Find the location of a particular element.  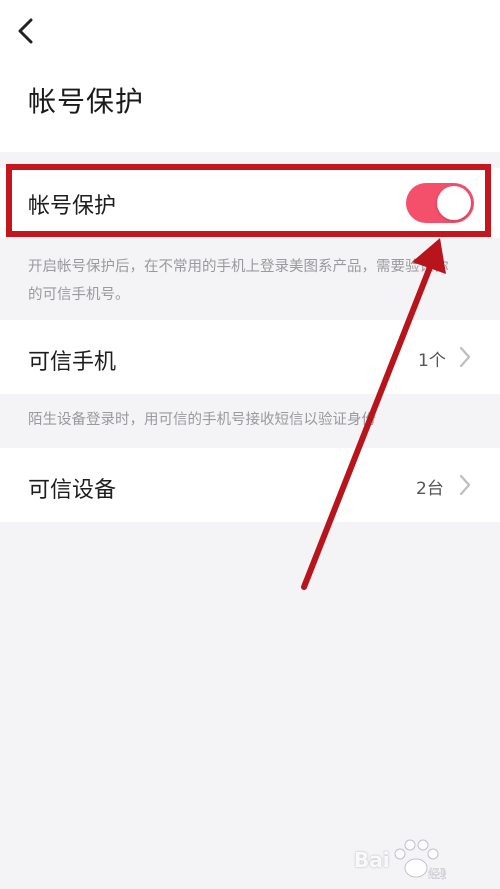

trusted-device-count: 2台 is located at coordinates (430, 489).